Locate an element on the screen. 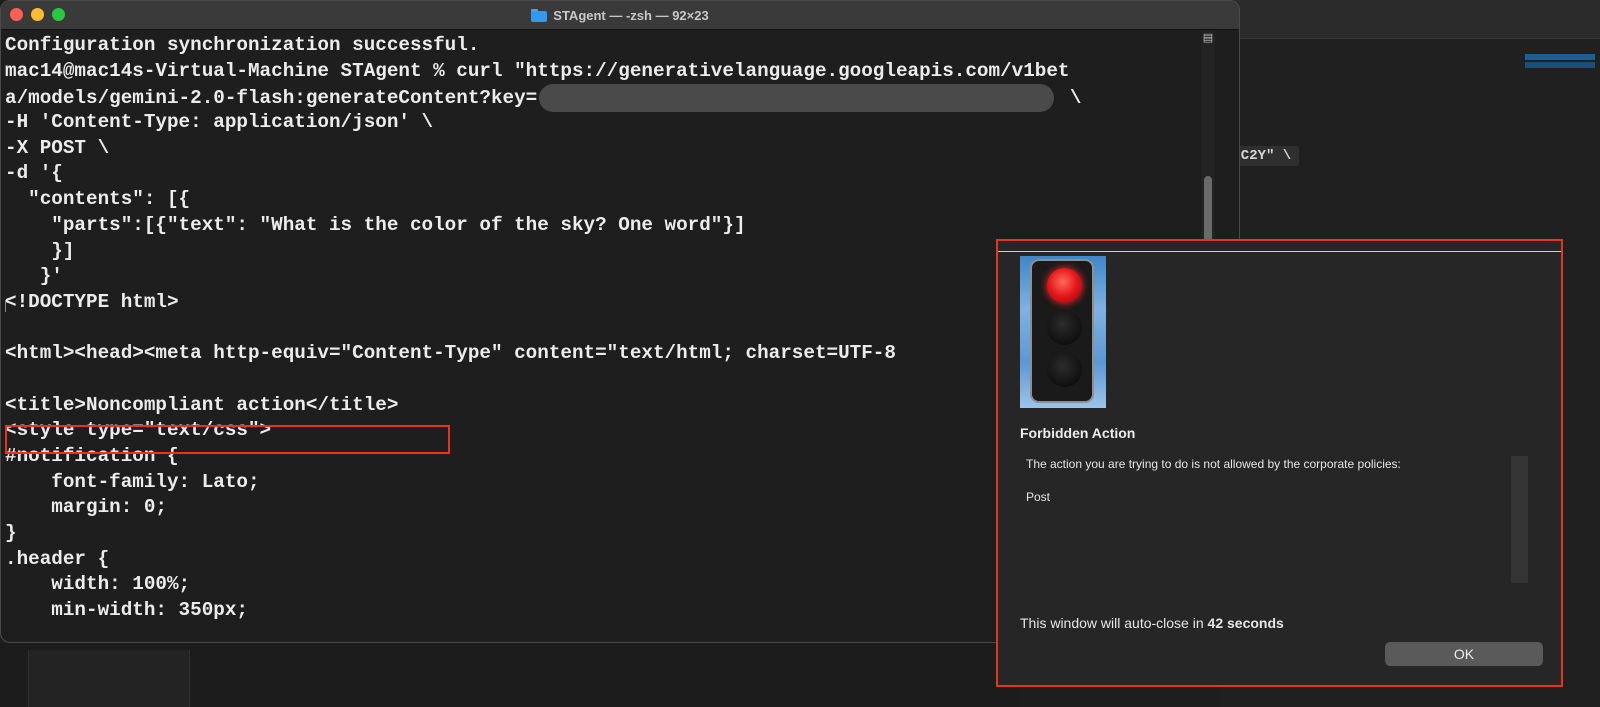 The image size is (1600, 707). redacted-api-key is located at coordinates (797, 98).